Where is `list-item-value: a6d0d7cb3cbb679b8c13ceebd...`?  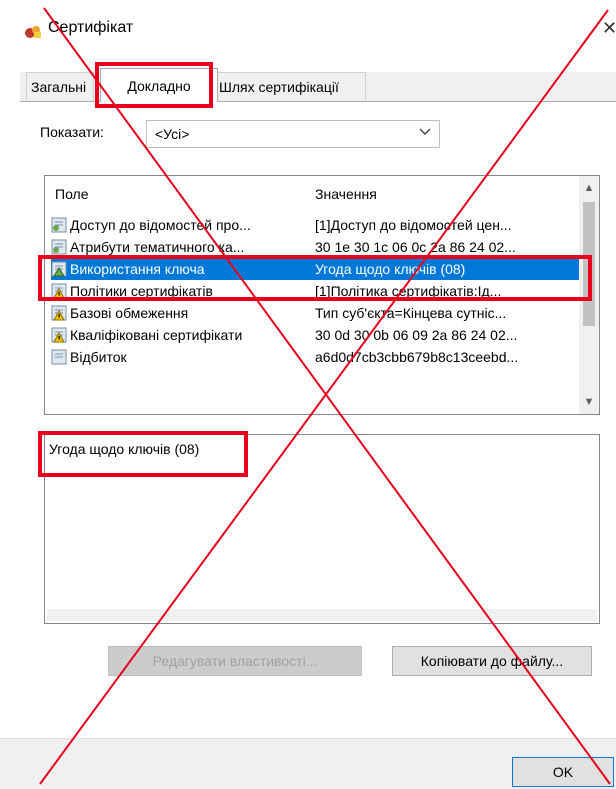 list-item-value: a6d0d7cb3cbb679b8c13ceebd... is located at coordinates (417, 357).